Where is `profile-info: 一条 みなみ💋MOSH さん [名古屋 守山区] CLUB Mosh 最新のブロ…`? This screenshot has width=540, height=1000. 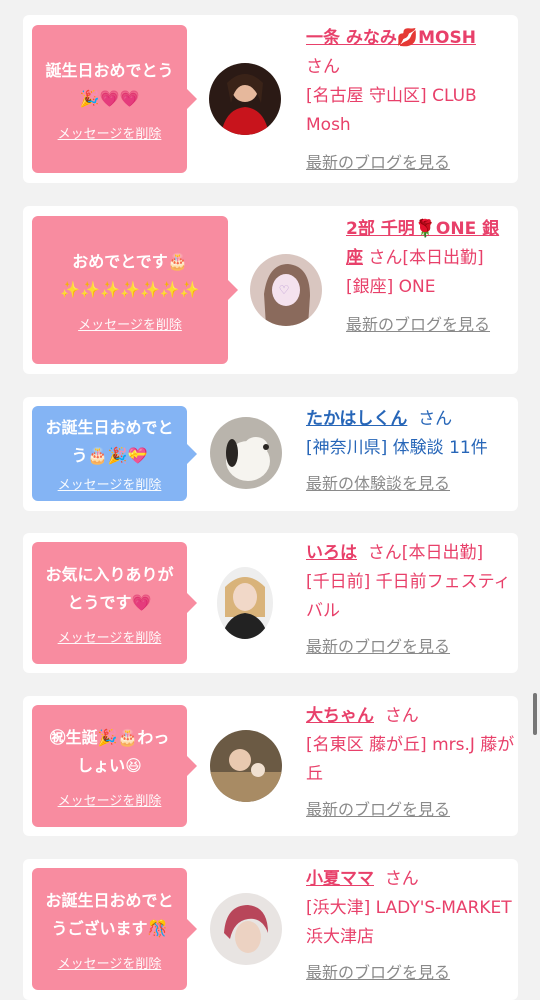 profile-info: 一条 みなみ💋MOSH さん [名古屋 守山区] CLUB Mosh 最新のブロ… is located at coordinates (408, 101).